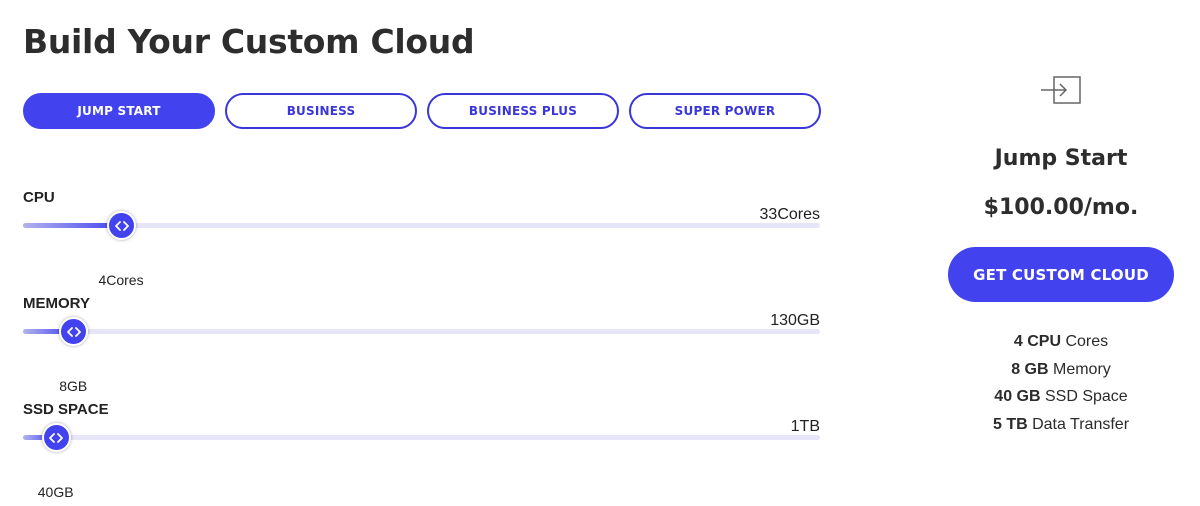 Image resolution: width=1200 pixels, height=506 pixels. I want to click on ssd-label: SSD SPACE, so click(66, 409).